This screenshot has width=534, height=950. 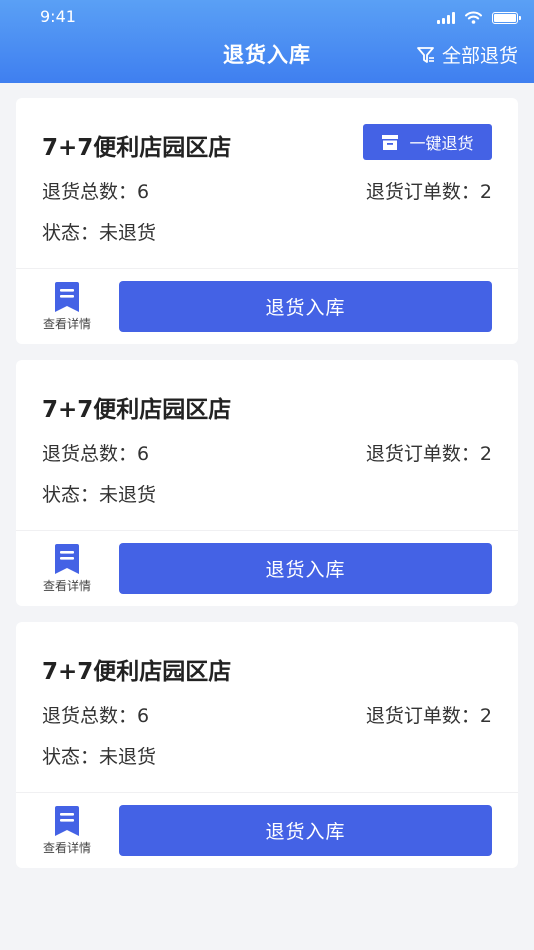 I want to click on filter-icon, so click(x=425, y=54).